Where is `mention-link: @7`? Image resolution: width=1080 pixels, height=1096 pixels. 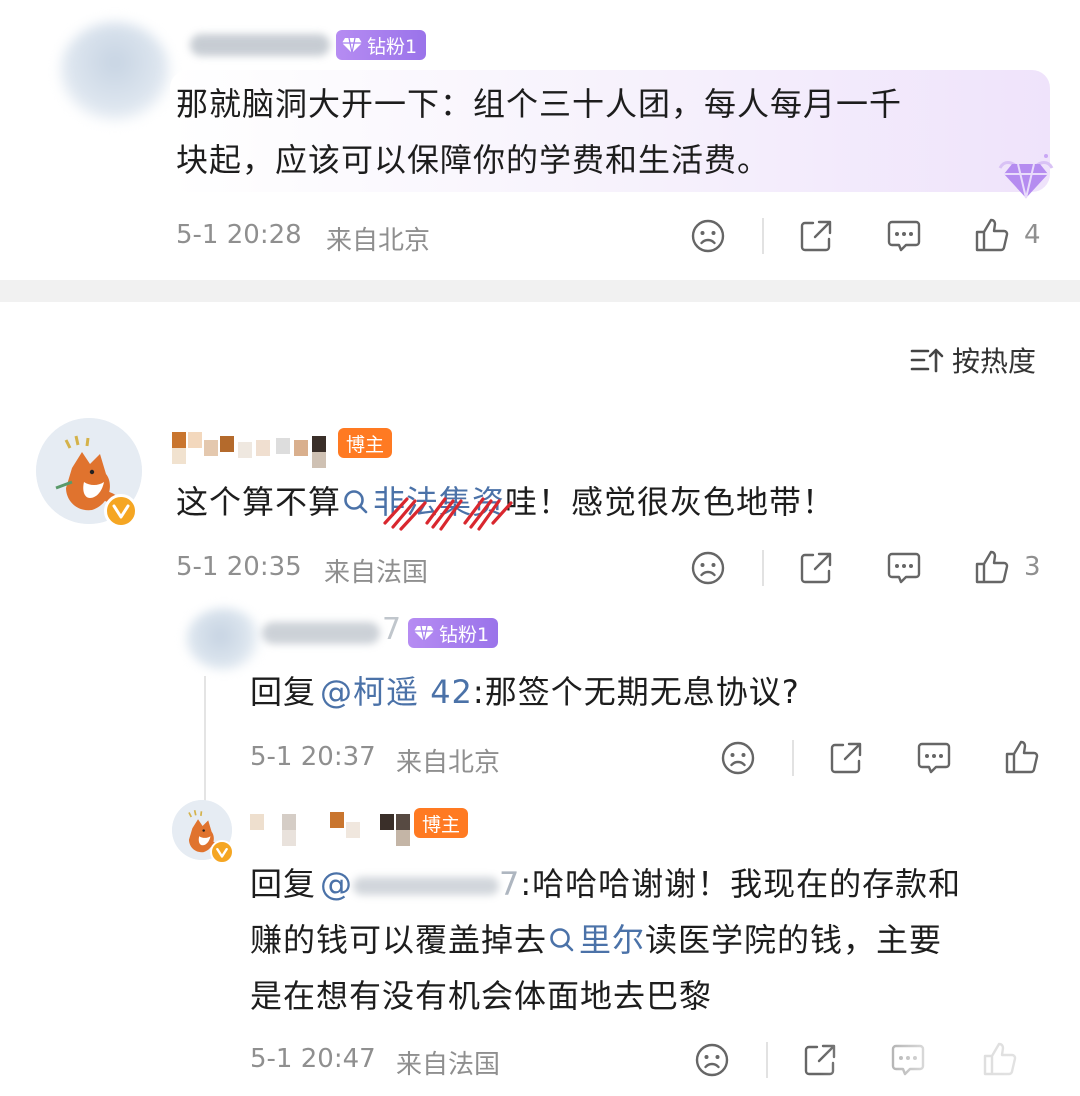
mention-link: @7 is located at coordinates (420, 884).